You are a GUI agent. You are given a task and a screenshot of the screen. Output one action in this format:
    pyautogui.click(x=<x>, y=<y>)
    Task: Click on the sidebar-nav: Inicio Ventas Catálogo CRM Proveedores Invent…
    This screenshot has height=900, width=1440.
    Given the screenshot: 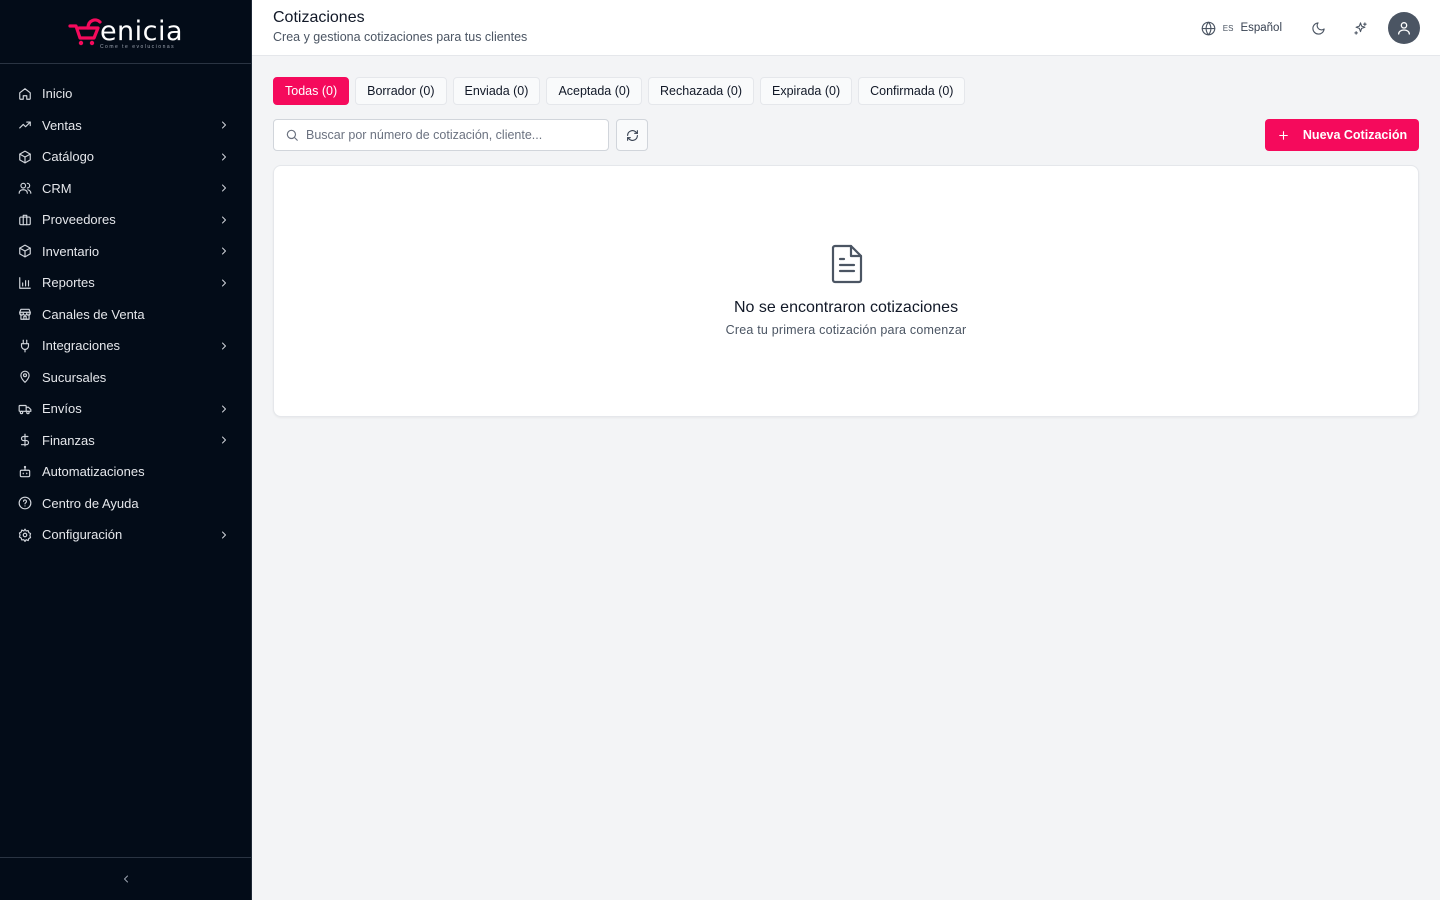 What is the action you would take?
    pyautogui.click(x=125, y=307)
    